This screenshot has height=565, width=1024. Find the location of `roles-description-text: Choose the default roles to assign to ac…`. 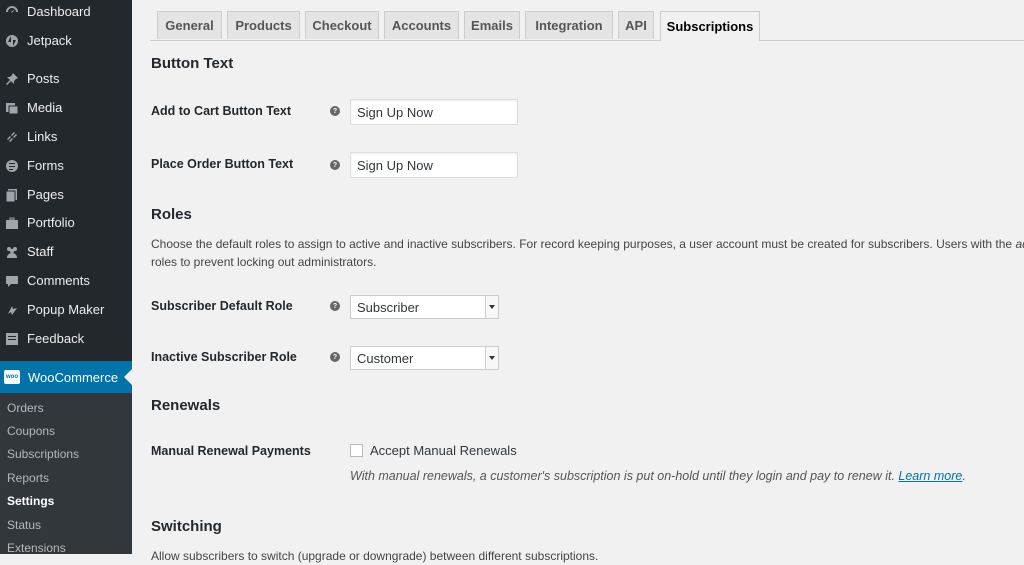

roles-description-text: Choose the default roles to assign to ac… is located at coordinates (583, 244).